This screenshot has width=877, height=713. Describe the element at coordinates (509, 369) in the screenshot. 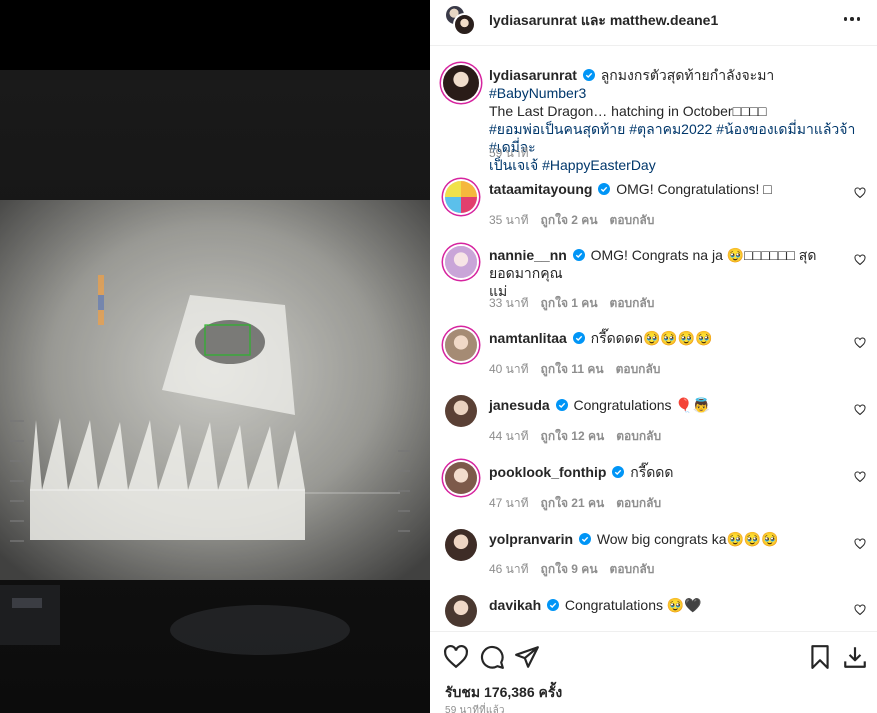

I see `comment-time: 40 นาที` at that location.